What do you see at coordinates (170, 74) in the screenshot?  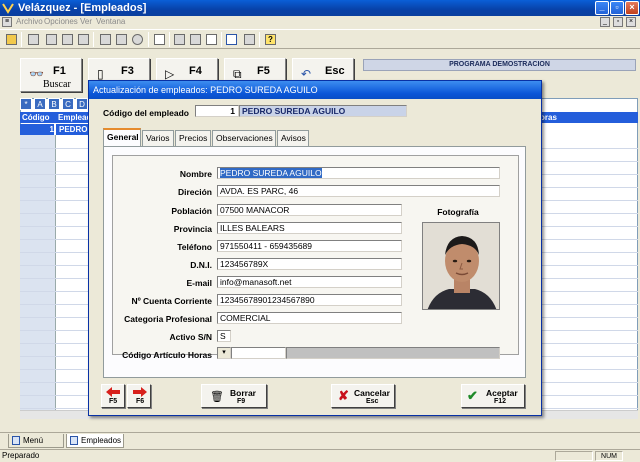 I see `arrow-document-icon: ▷` at bounding box center [170, 74].